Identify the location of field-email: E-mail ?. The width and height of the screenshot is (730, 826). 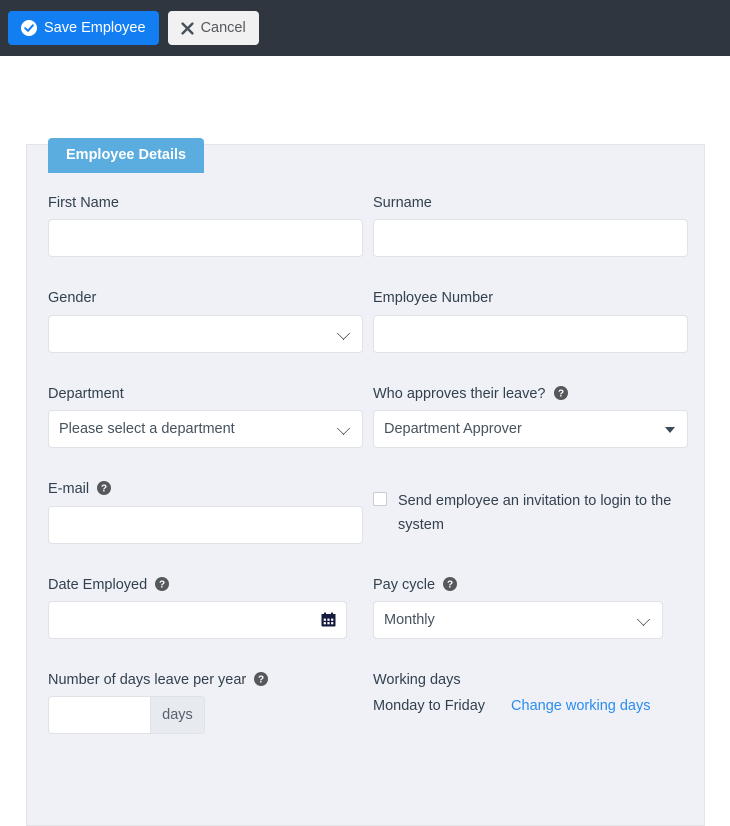
(205, 512).